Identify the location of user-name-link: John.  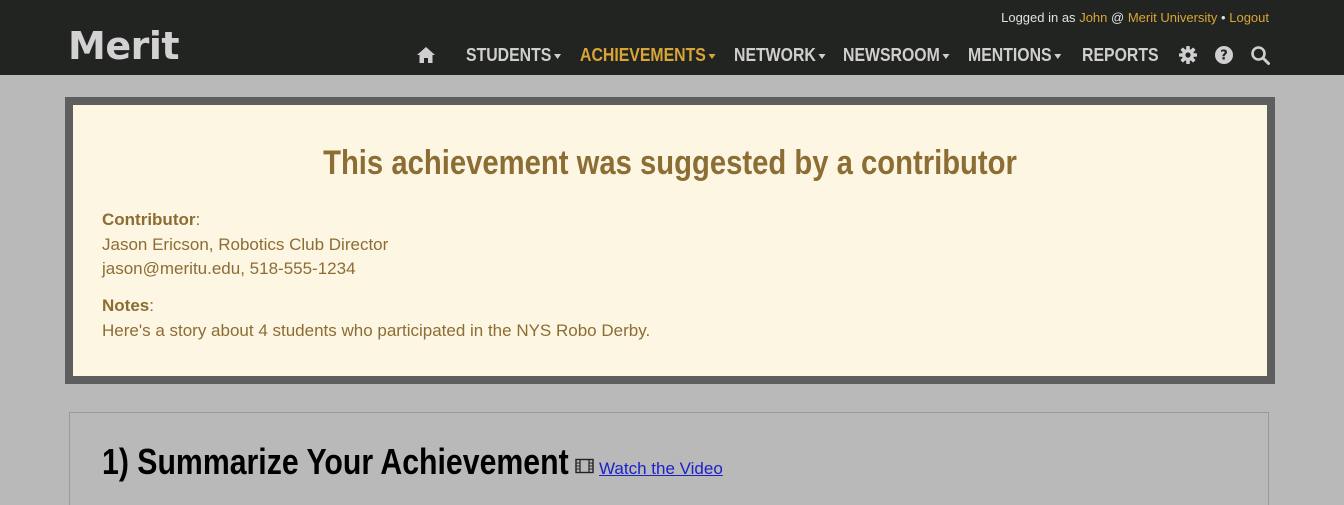
(1093, 17).